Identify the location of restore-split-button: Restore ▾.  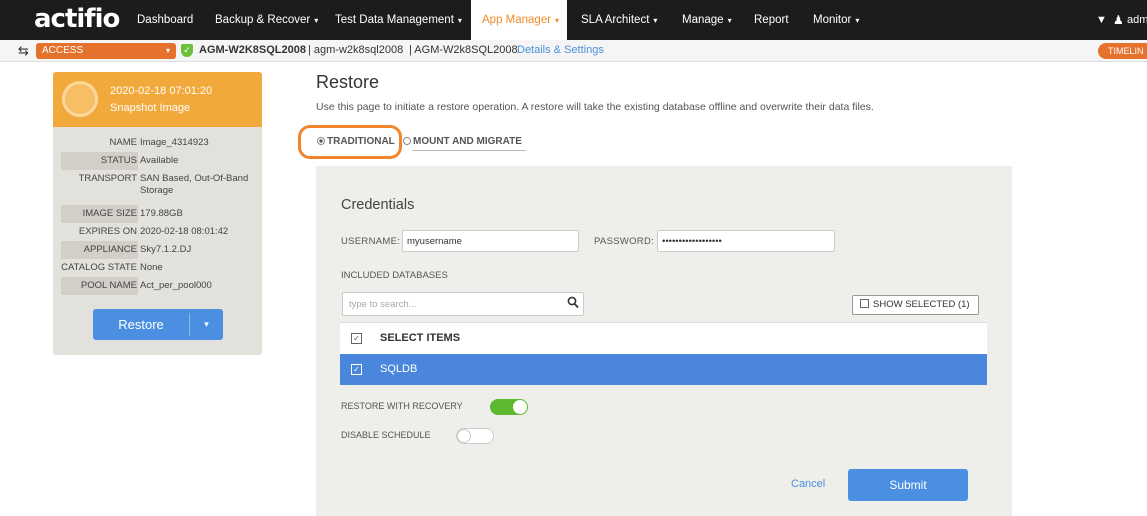
(158, 324).